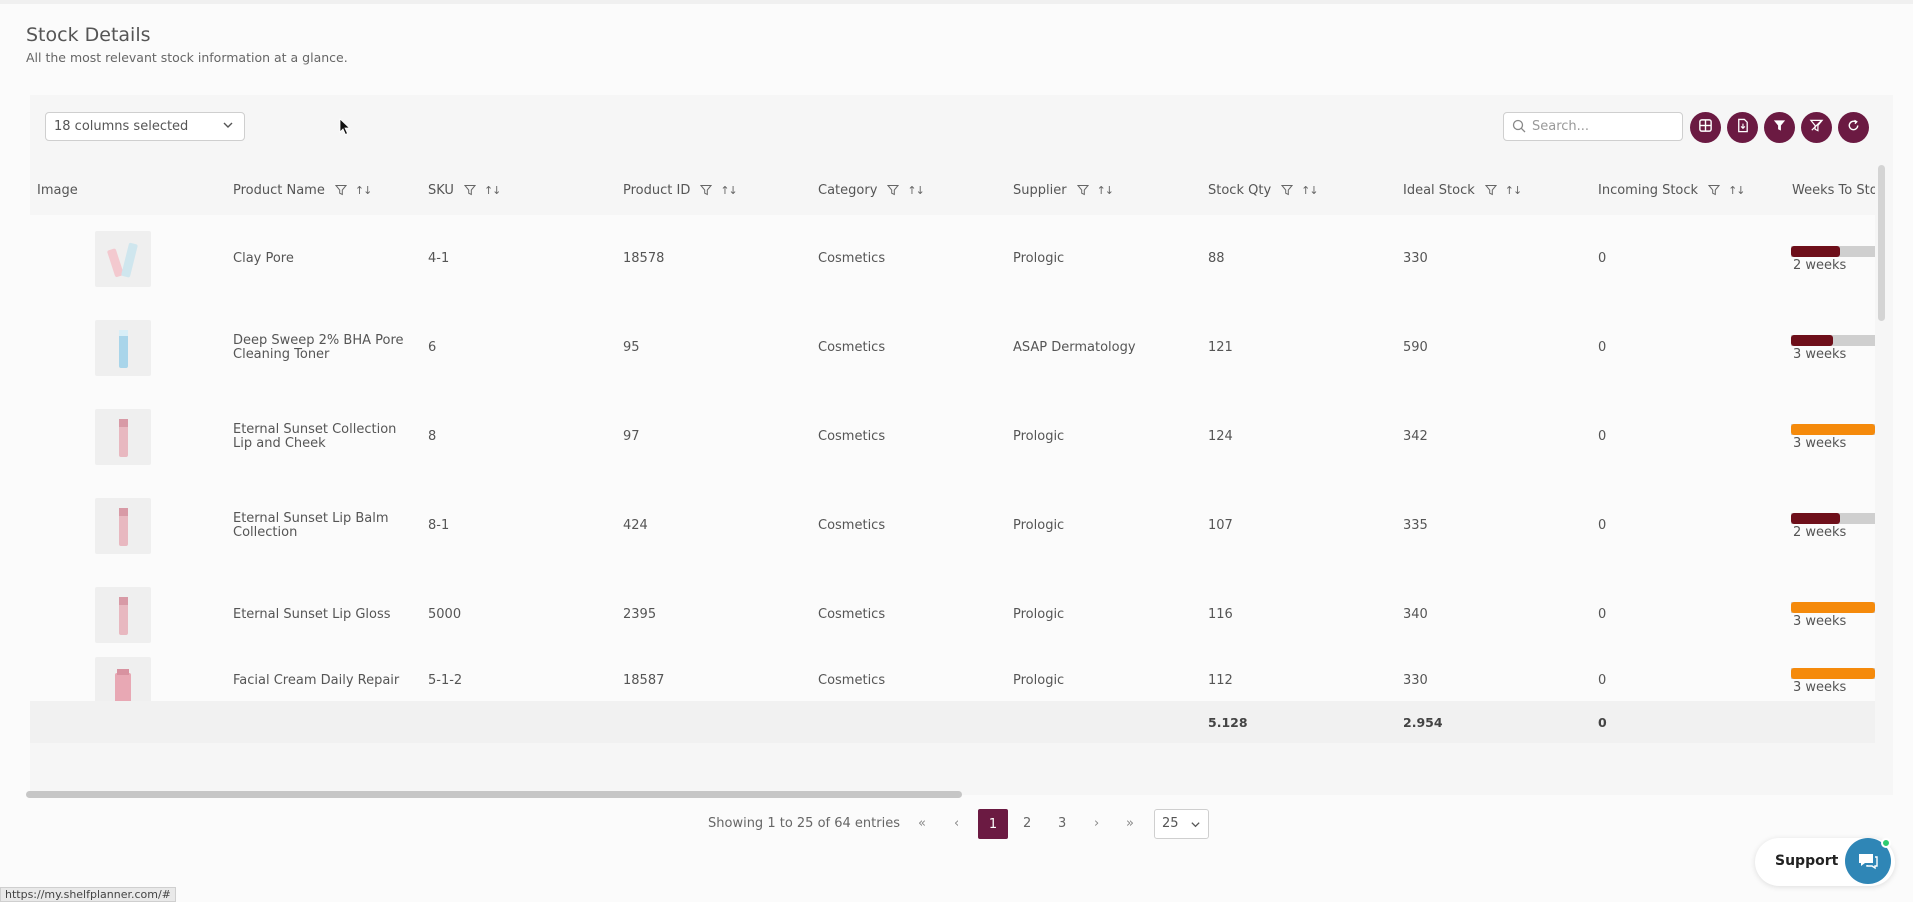 This screenshot has height=902, width=1913. Describe the element at coordinates (1833, 190) in the screenshot. I see `column-header-weeks-to-stock: Weeks To Sto` at that location.